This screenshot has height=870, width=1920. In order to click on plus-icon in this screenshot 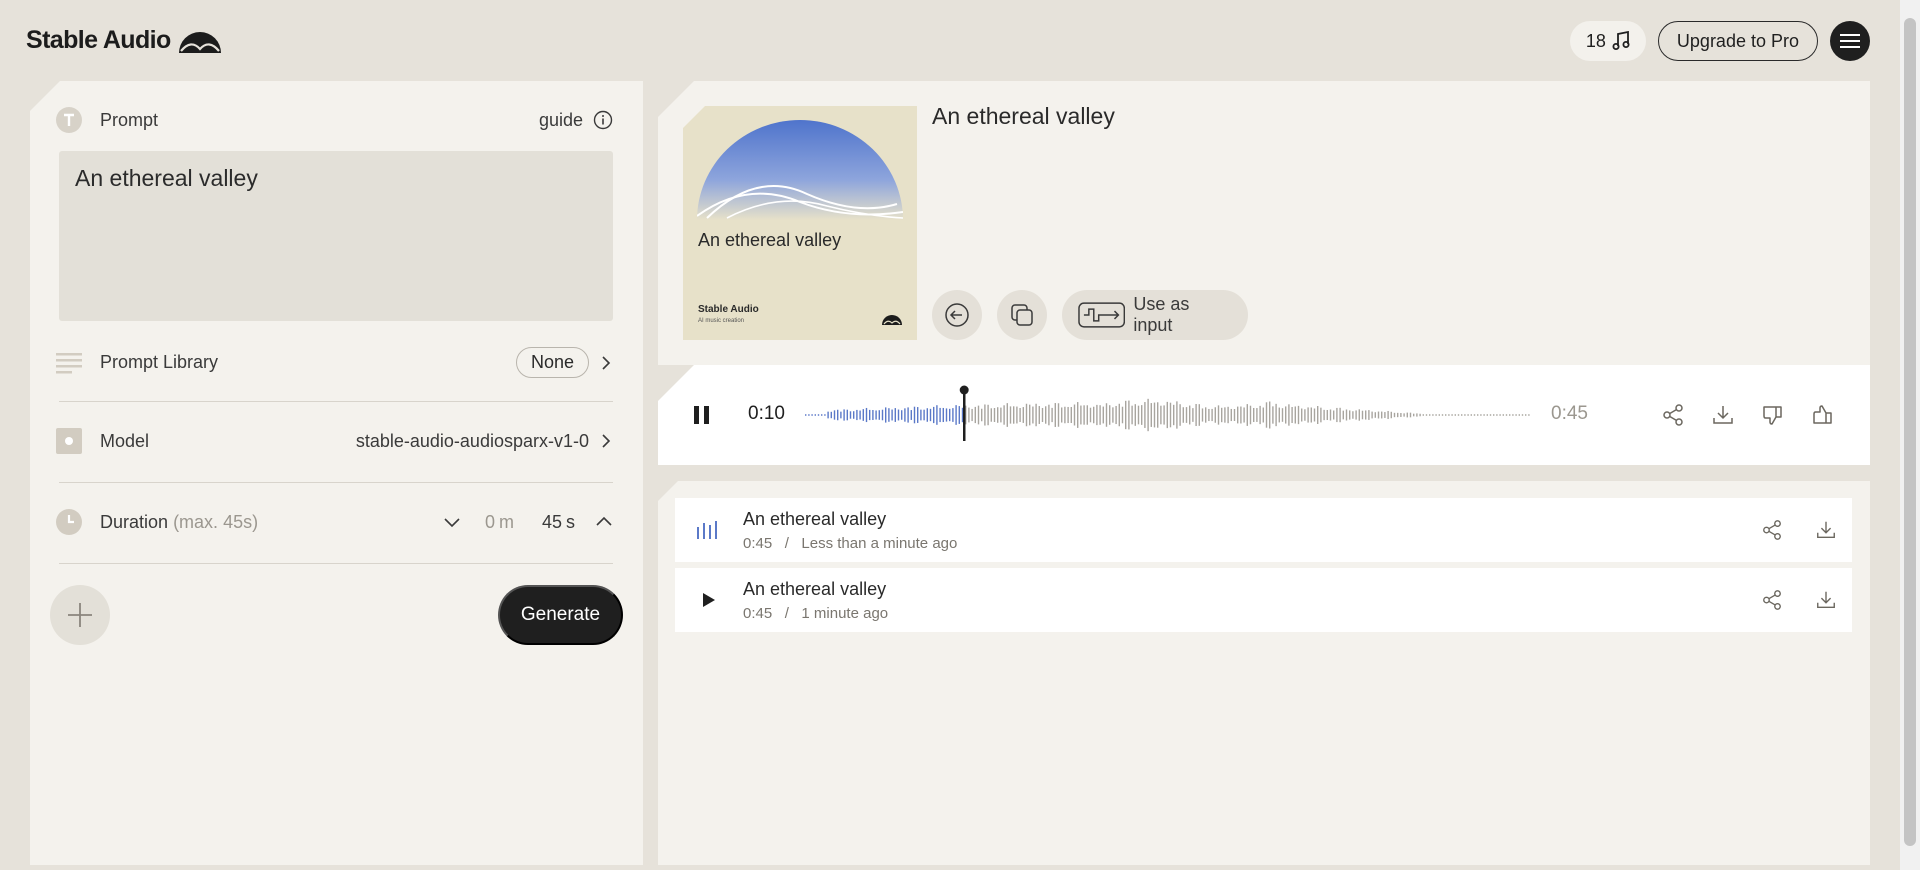, I will do `click(80, 615)`.